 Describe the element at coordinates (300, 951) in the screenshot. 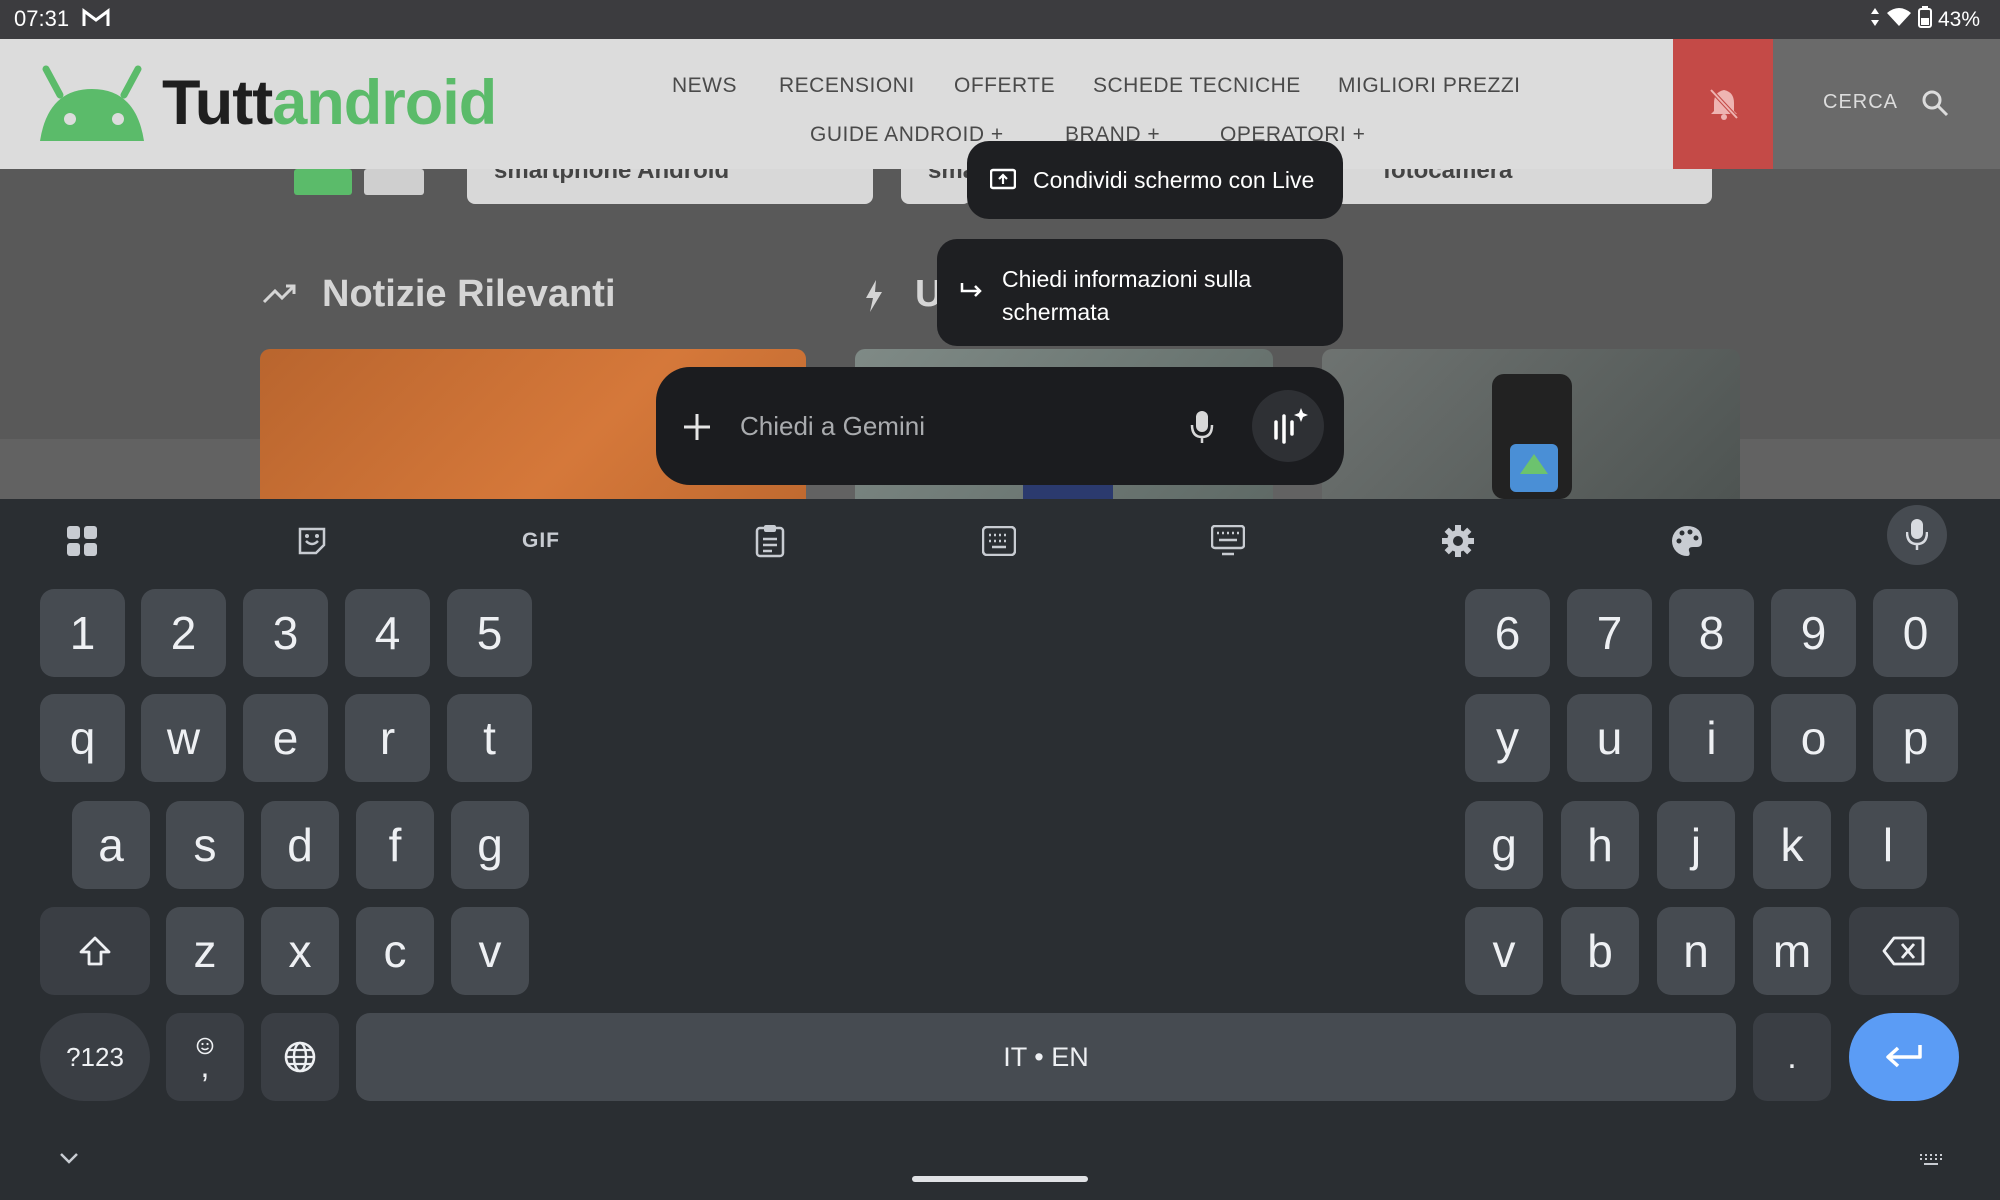

I see `key-x: x` at that location.